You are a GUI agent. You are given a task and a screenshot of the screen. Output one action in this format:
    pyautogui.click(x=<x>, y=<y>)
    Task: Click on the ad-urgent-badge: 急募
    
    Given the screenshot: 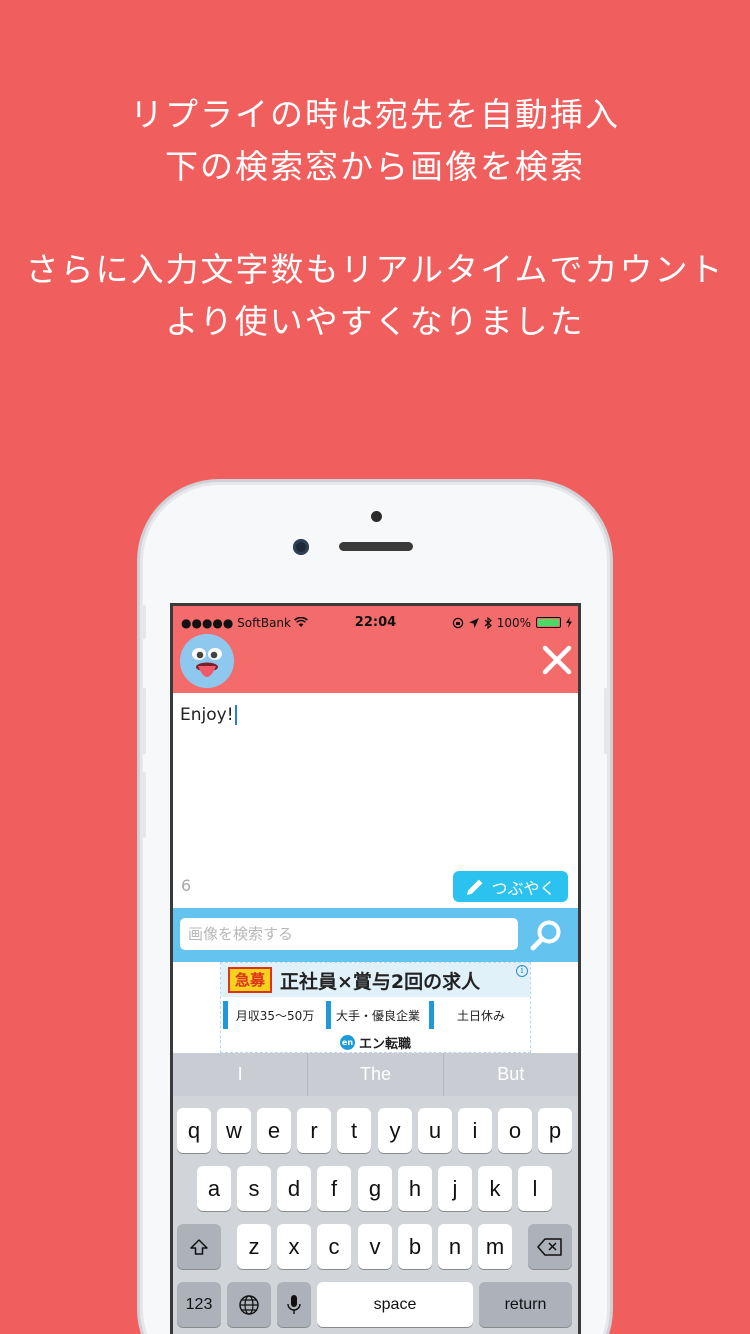 What is the action you would take?
    pyautogui.click(x=250, y=980)
    